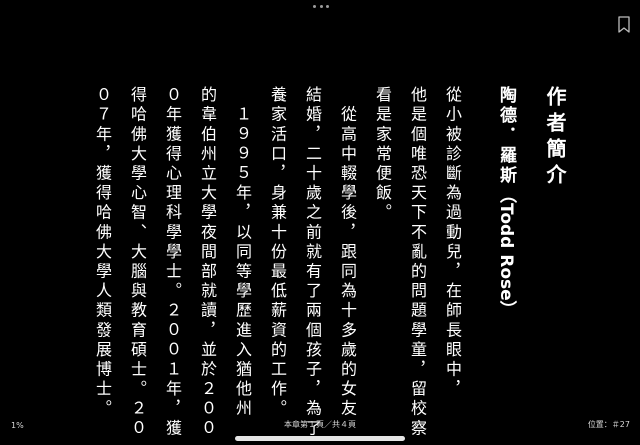  What do you see at coordinates (417, 262) in the screenshot?
I see `text-line: 他是個唯恐天下不亂的問題學童，留校察` at bounding box center [417, 262].